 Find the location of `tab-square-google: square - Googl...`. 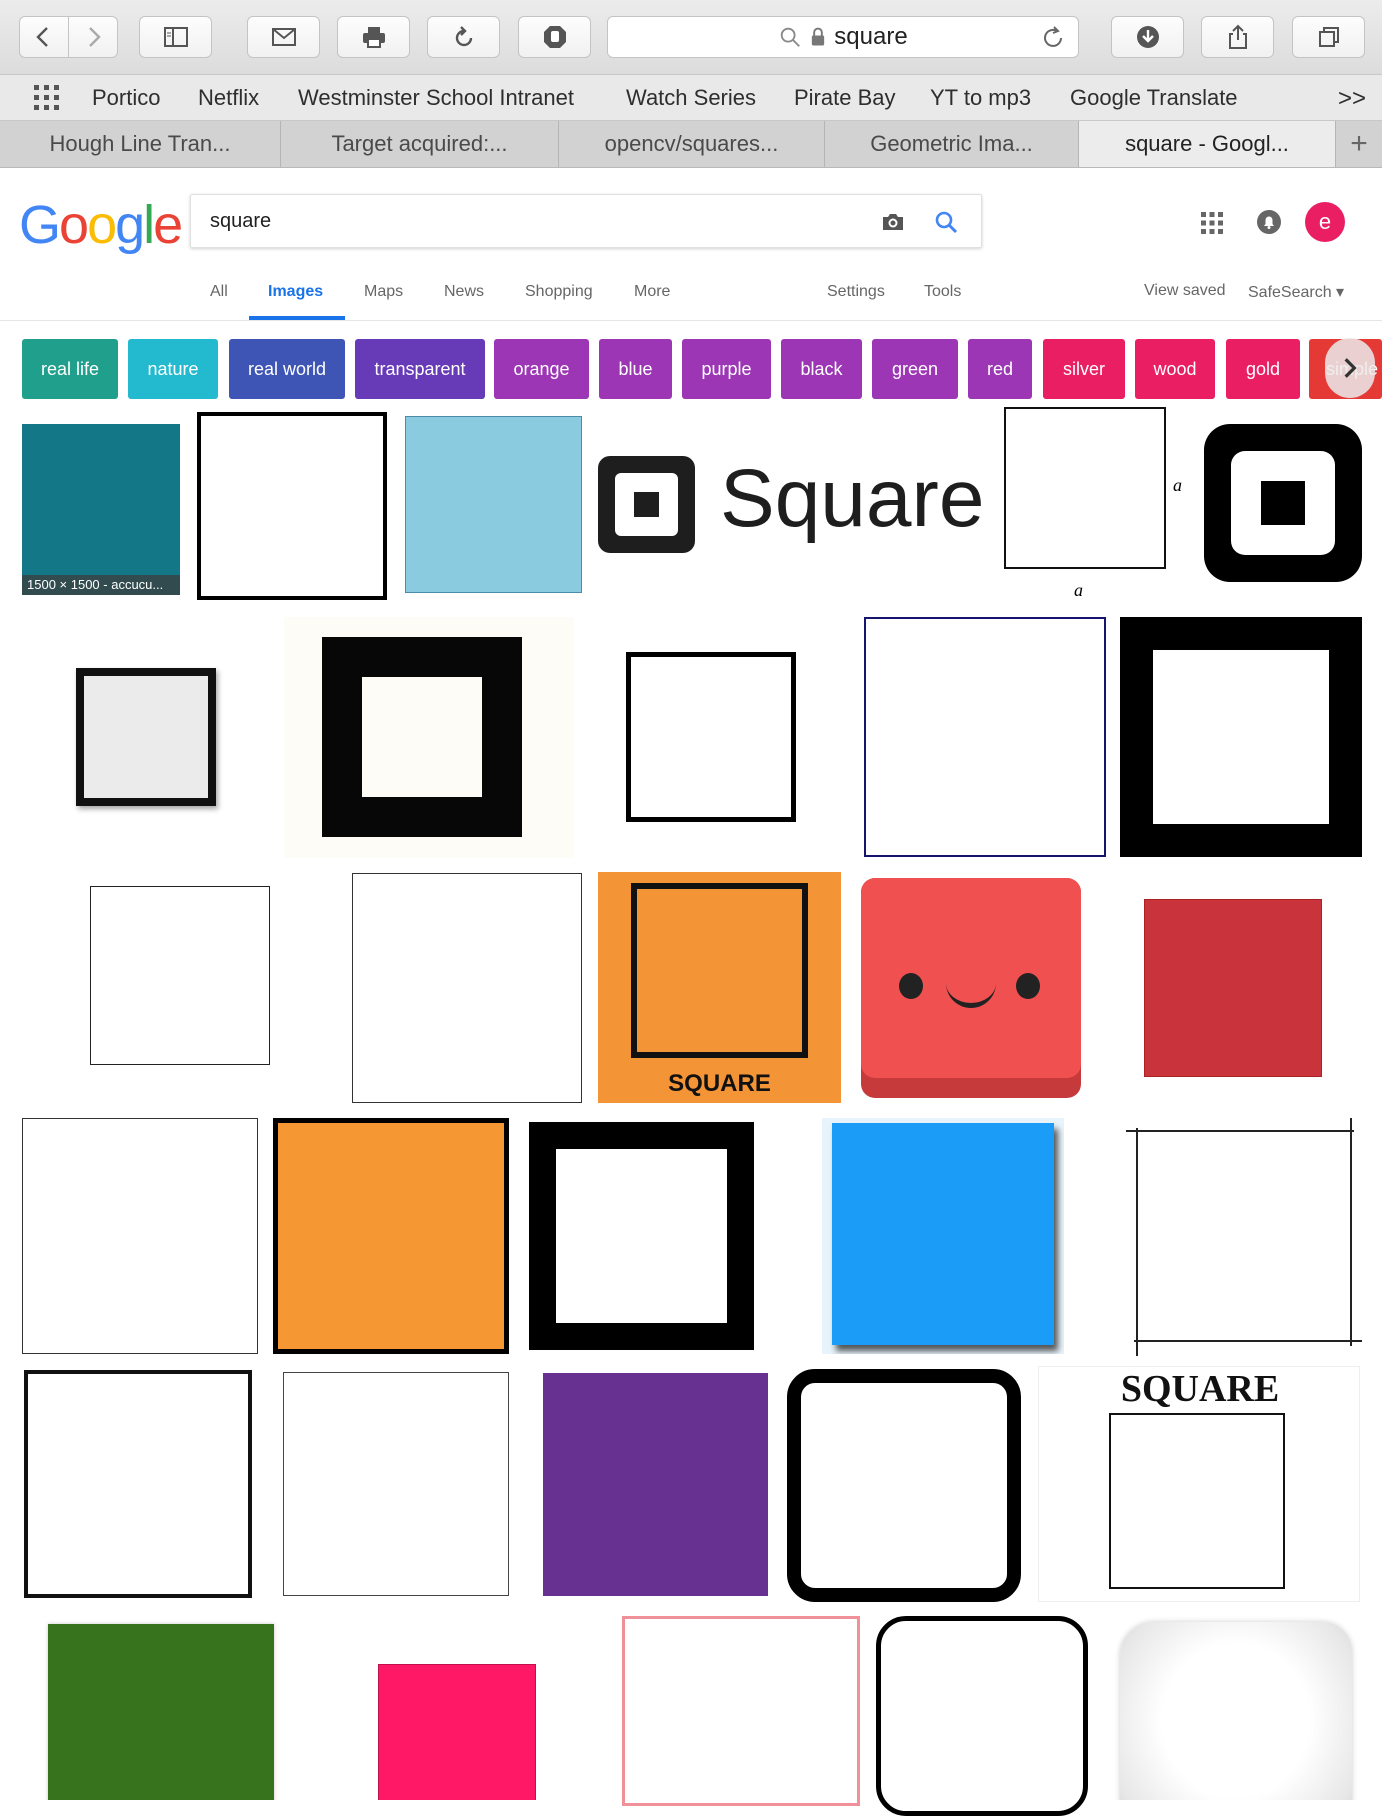

tab-square-google: square - Googl... is located at coordinates (1207, 144).